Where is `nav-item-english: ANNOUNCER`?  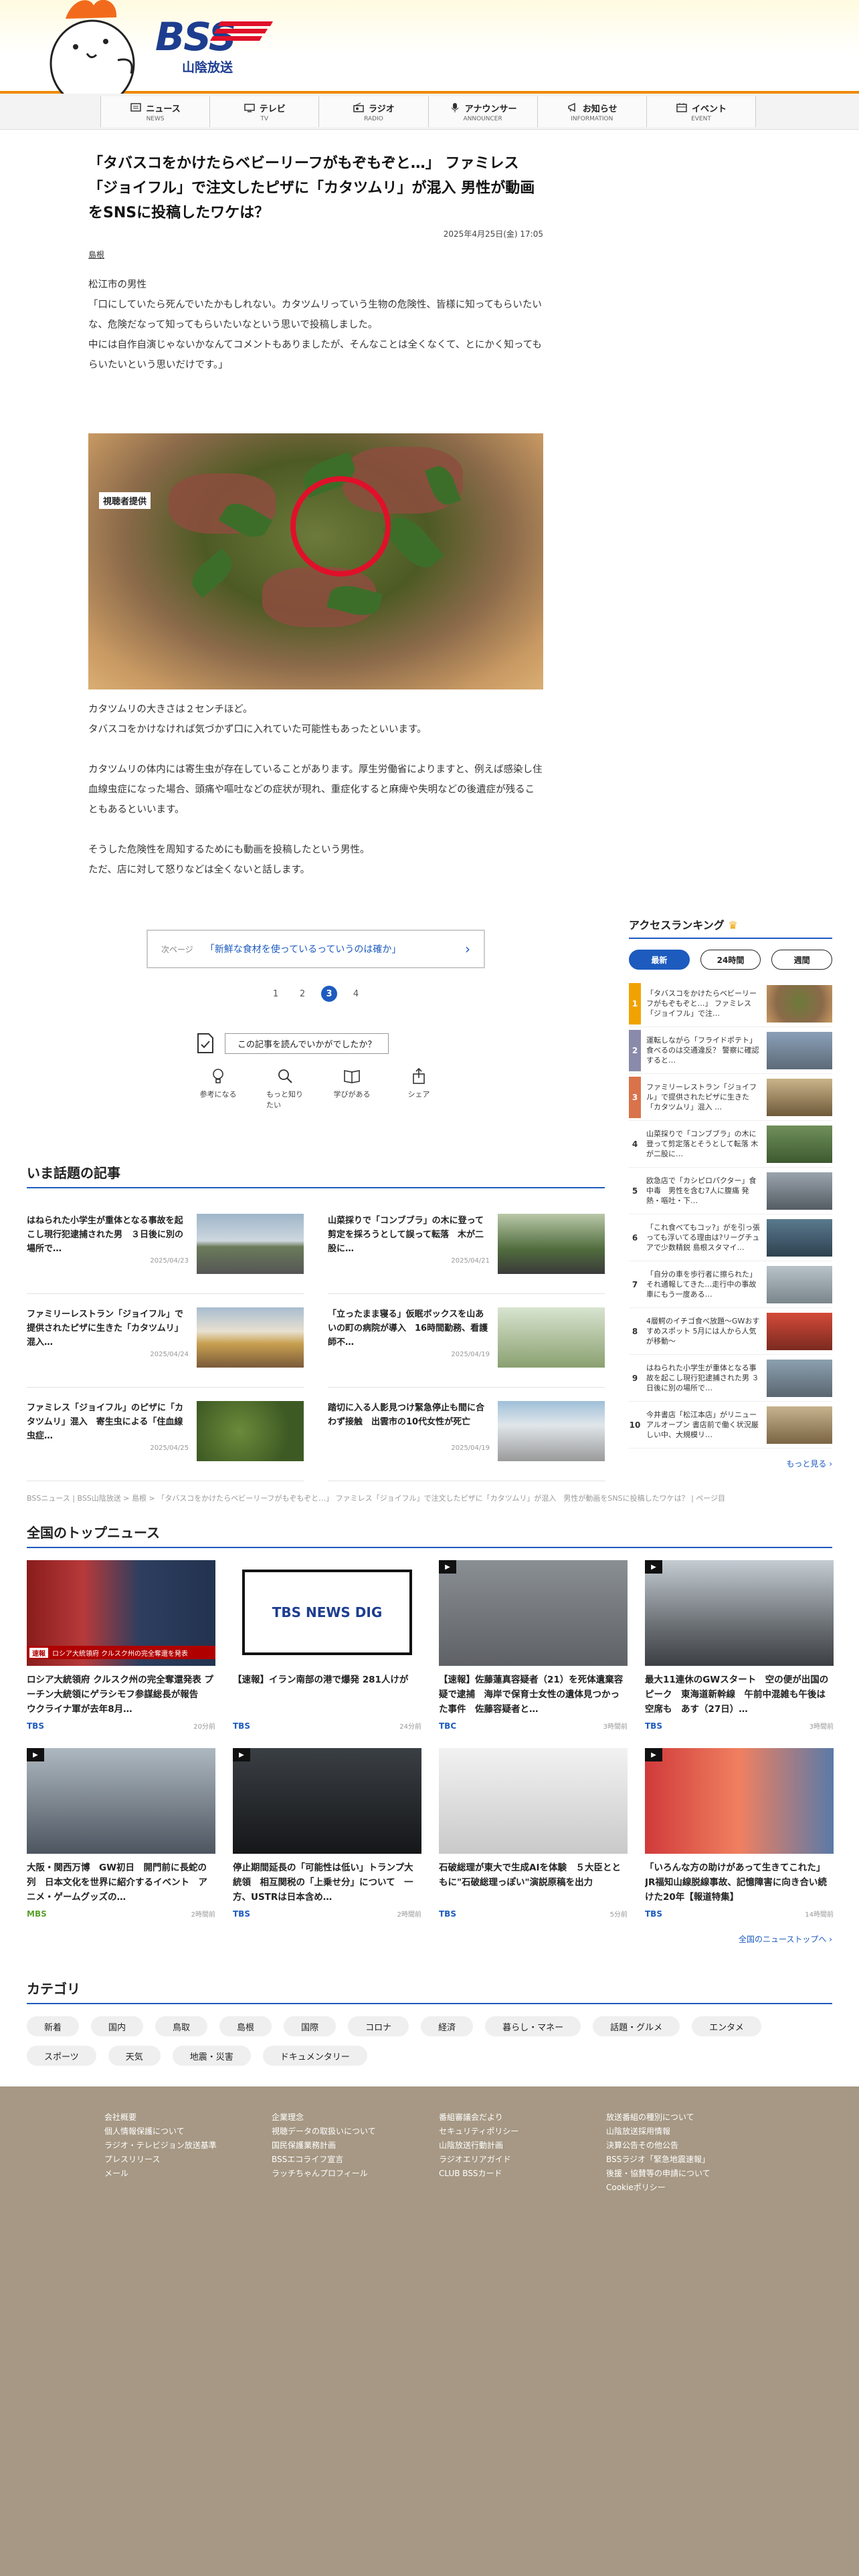
nav-item-english: ANNOUNCER is located at coordinates (482, 118).